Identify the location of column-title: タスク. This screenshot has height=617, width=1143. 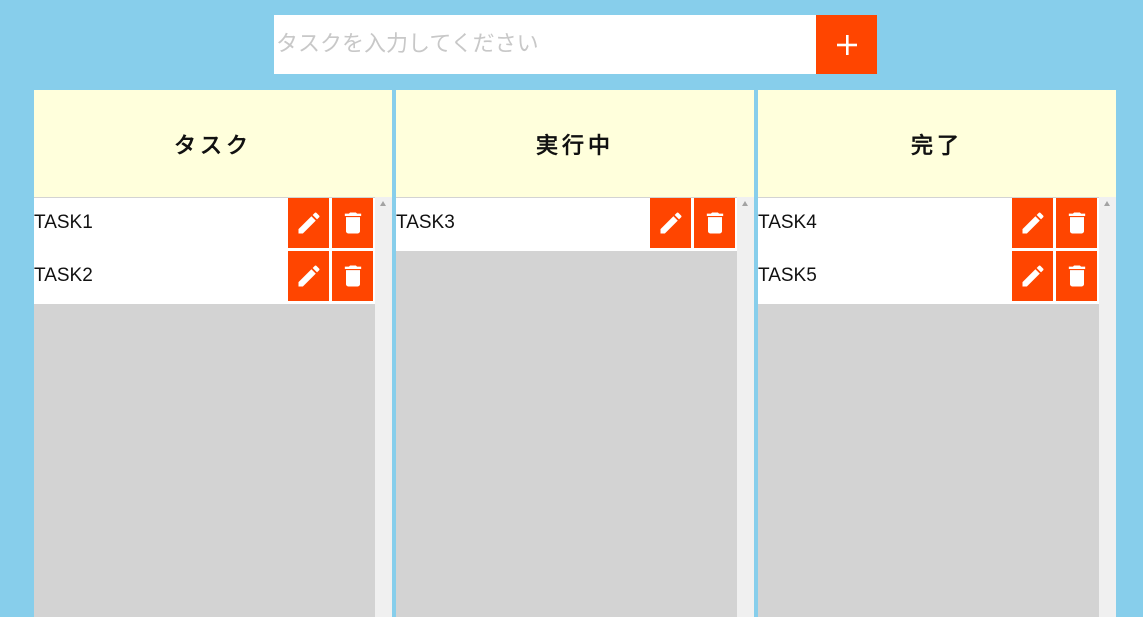
(212, 146).